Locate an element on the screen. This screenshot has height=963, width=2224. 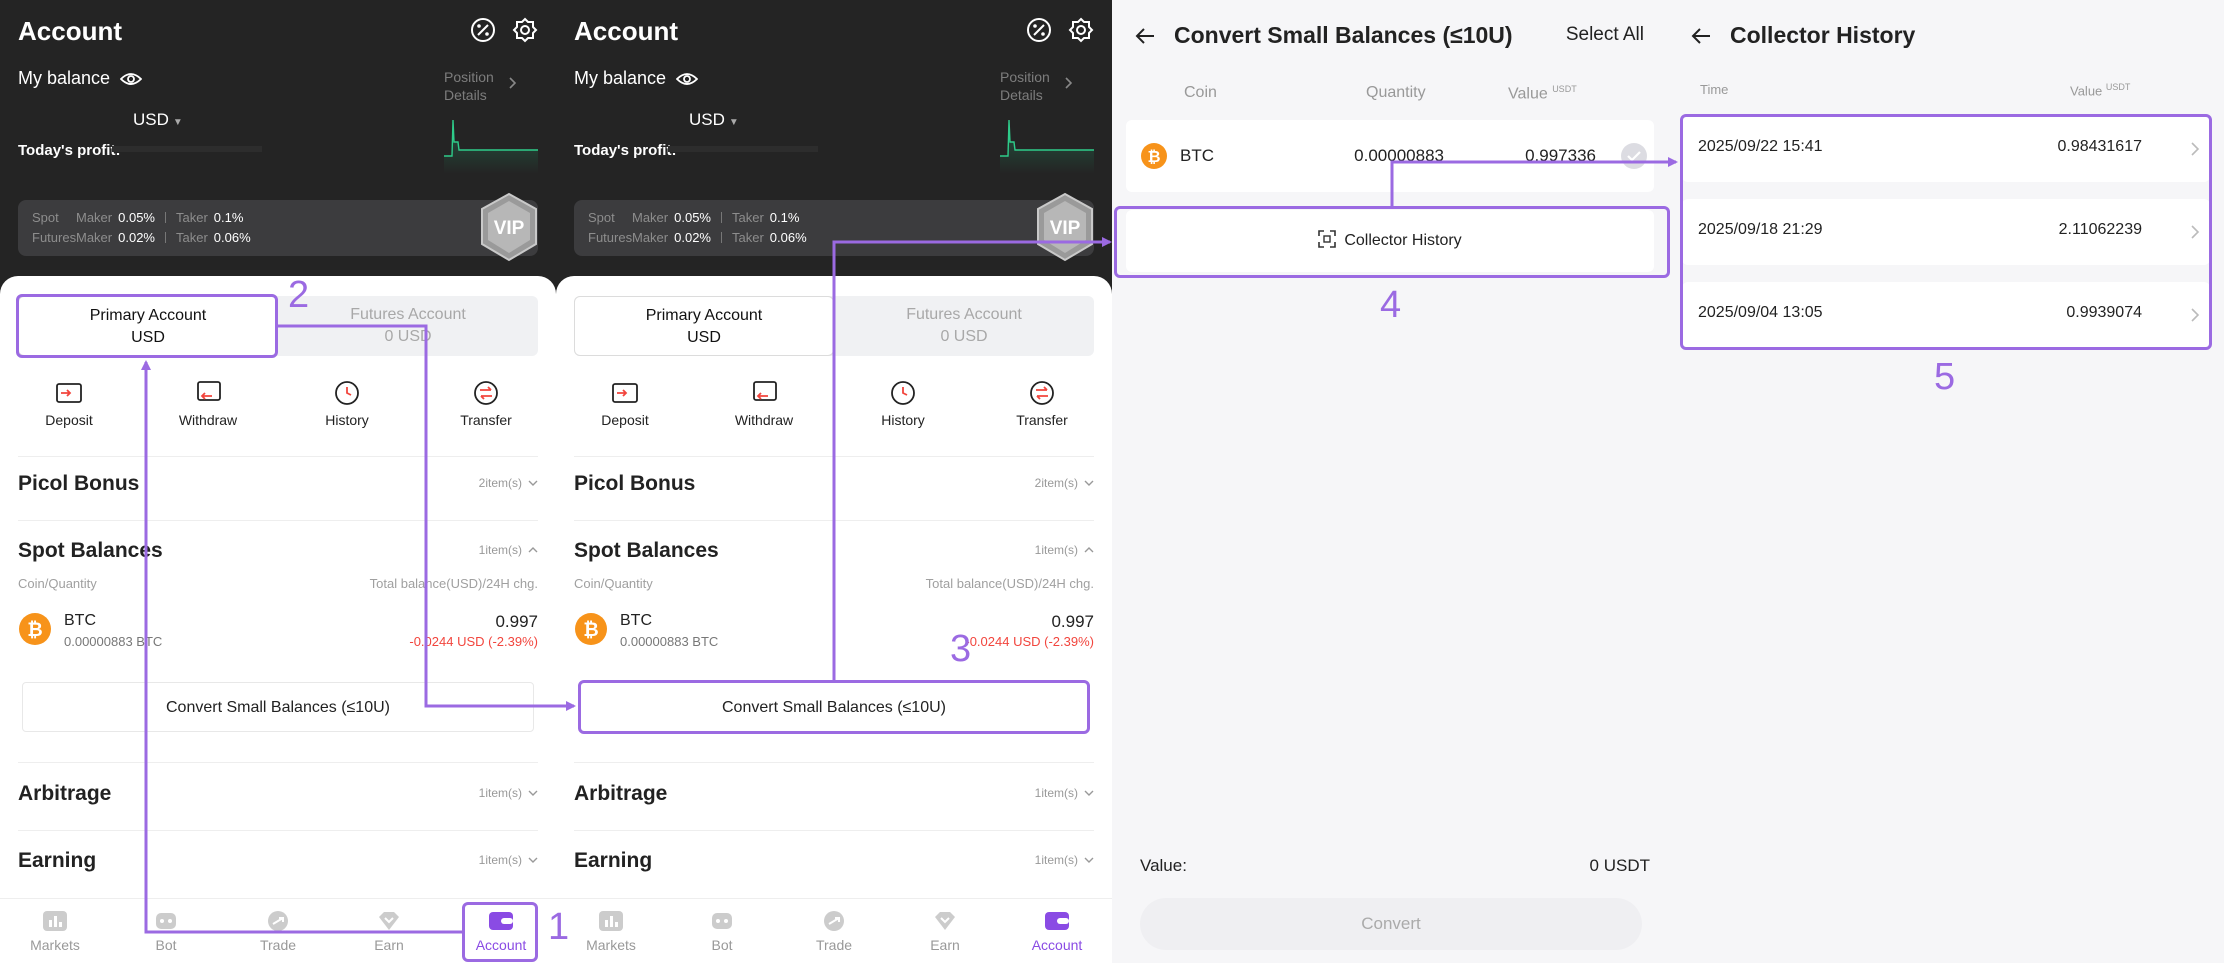
picol-bonus-title: Picol Bonus is located at coordinates (635, 483).